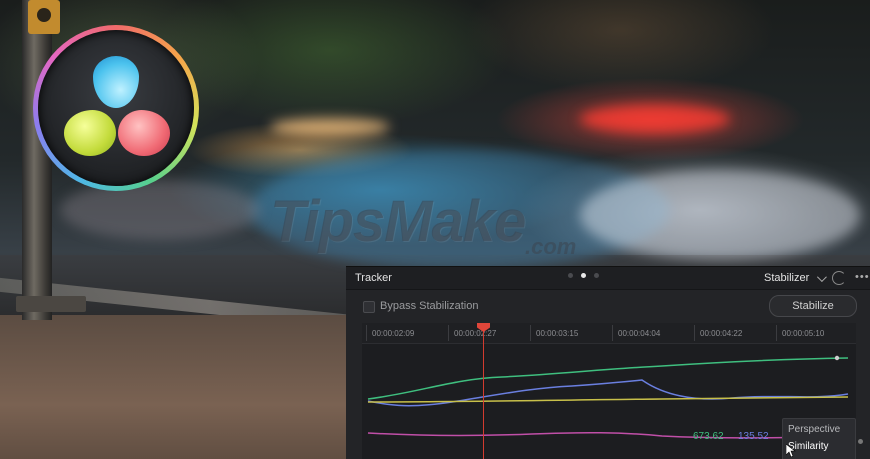 This screenshot has height=459, width=870. Describe the element at coordinates (330, 127) in the screenshot. I see `headlight-streak` at that location.